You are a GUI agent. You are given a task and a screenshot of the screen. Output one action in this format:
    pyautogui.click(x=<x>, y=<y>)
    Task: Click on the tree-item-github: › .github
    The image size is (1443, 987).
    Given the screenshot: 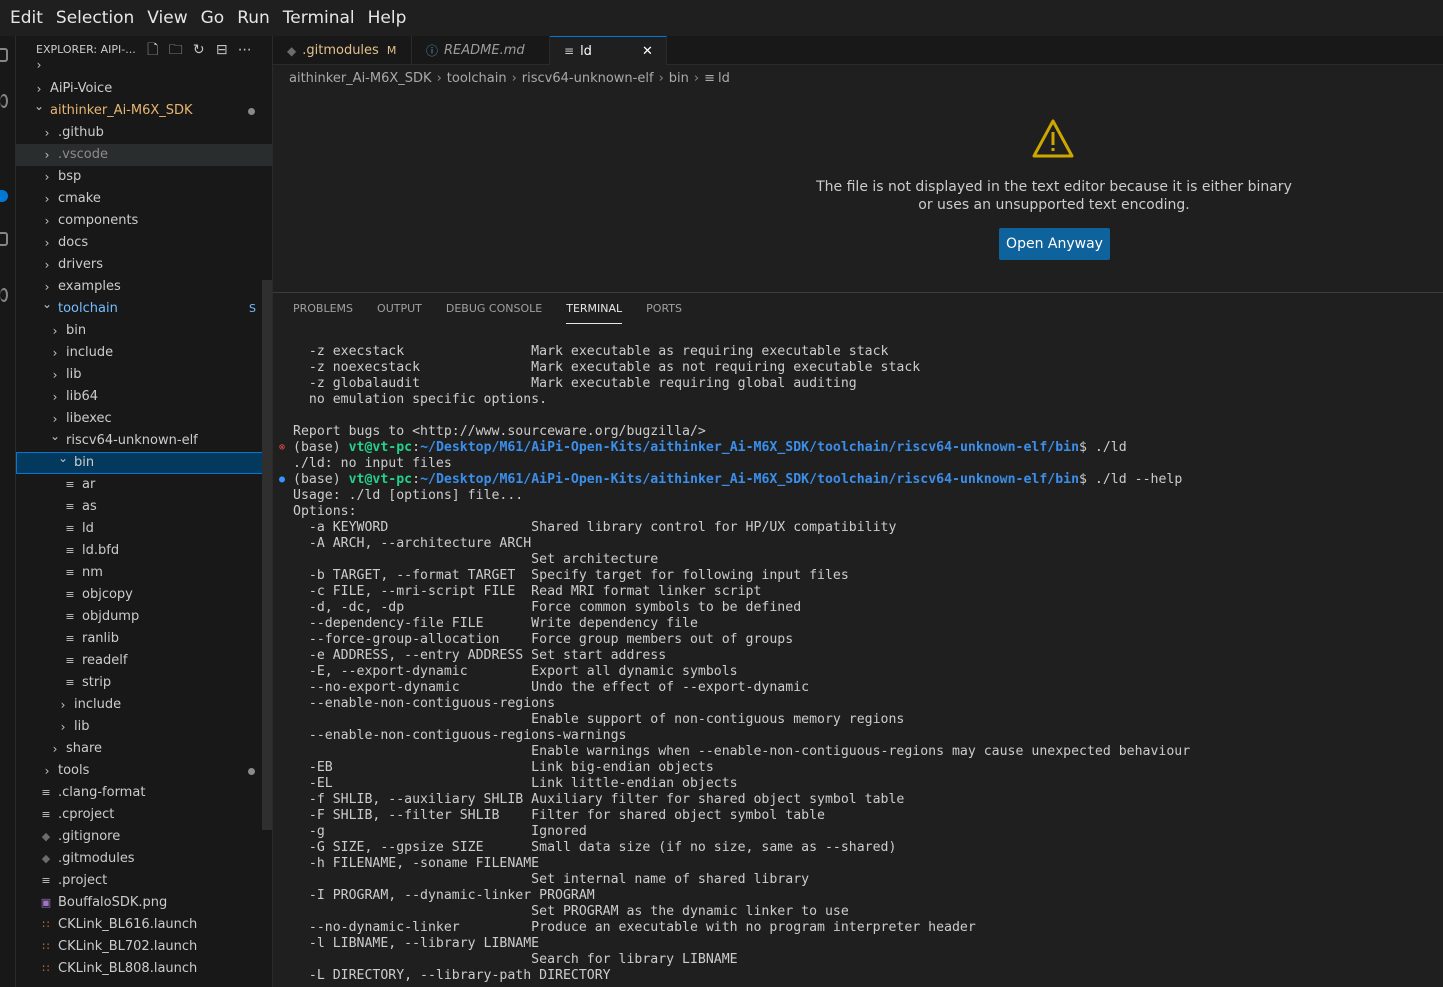 What is the action you would take?
    pyautogui.click(x=144, y=133)
    